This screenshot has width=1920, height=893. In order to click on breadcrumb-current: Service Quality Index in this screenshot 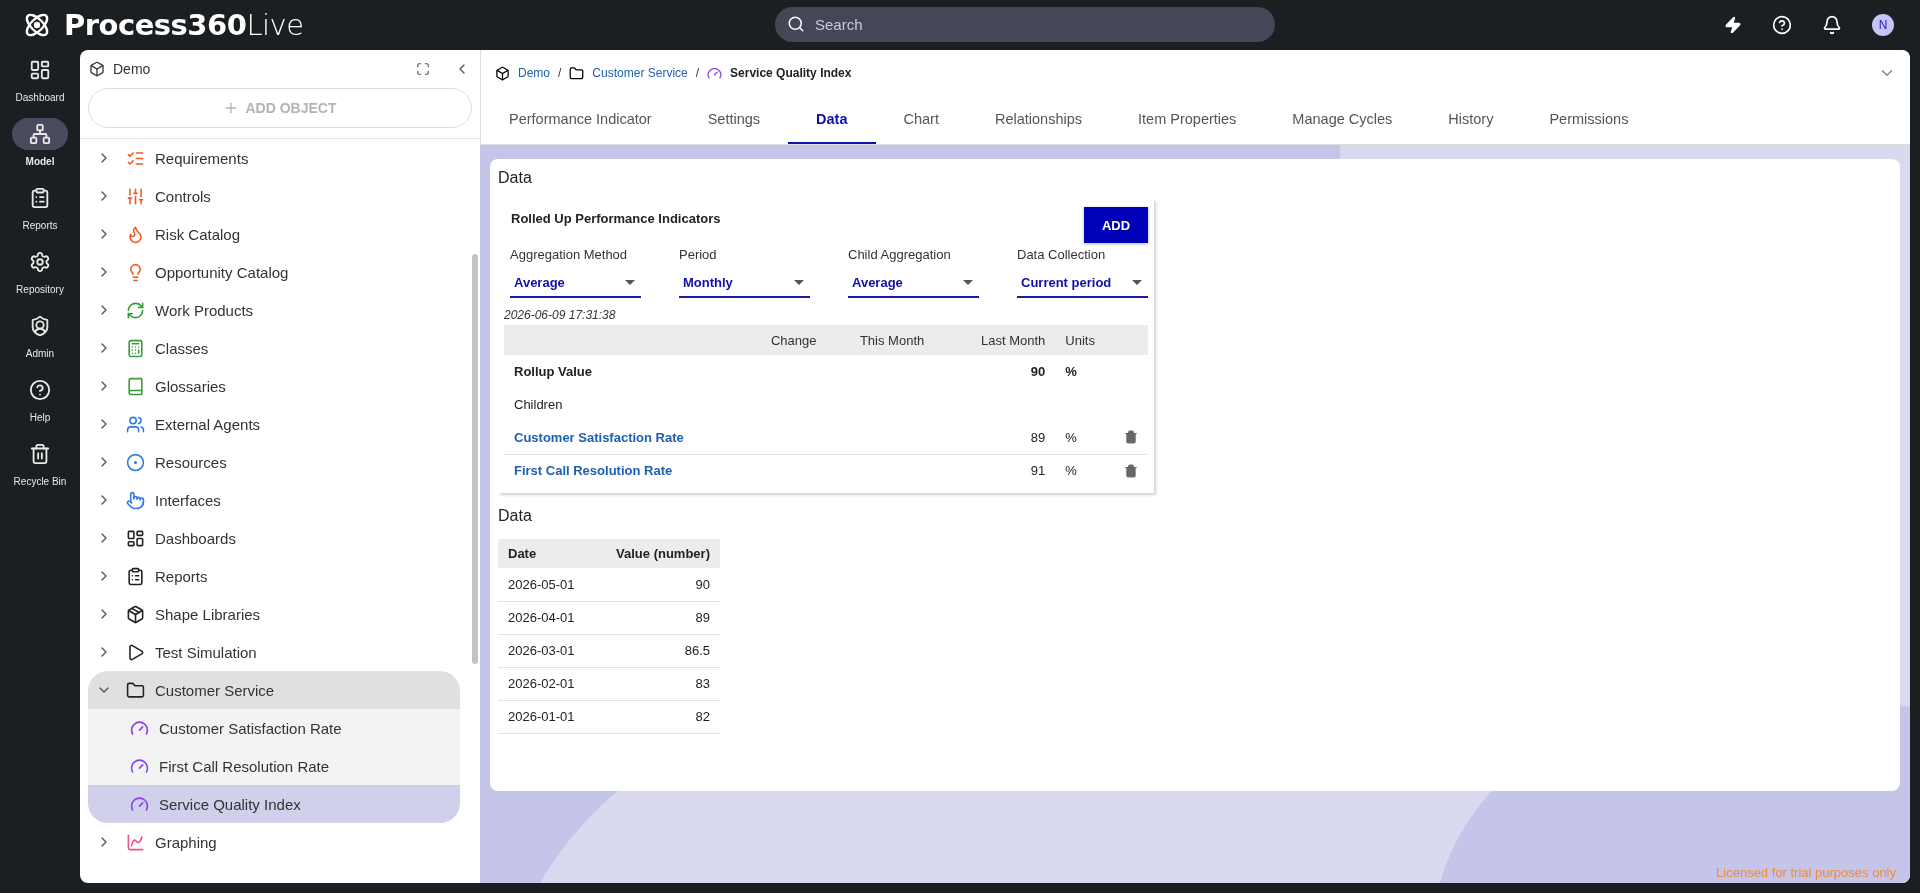, I will do `click(791, 73)`.